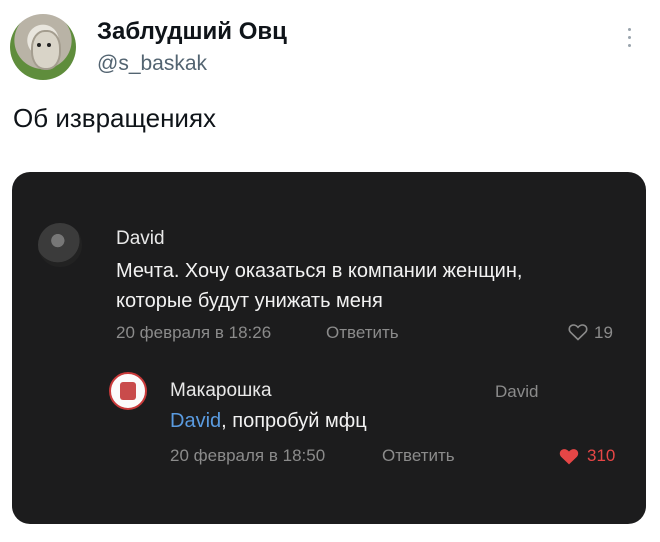 The width and height of the screenshot is (660, 542). What do you see at coordinates (248, 455) in the screenshot?
I see `comment-date: 20 февраля в 18:50` at bounding box center [248, 455].